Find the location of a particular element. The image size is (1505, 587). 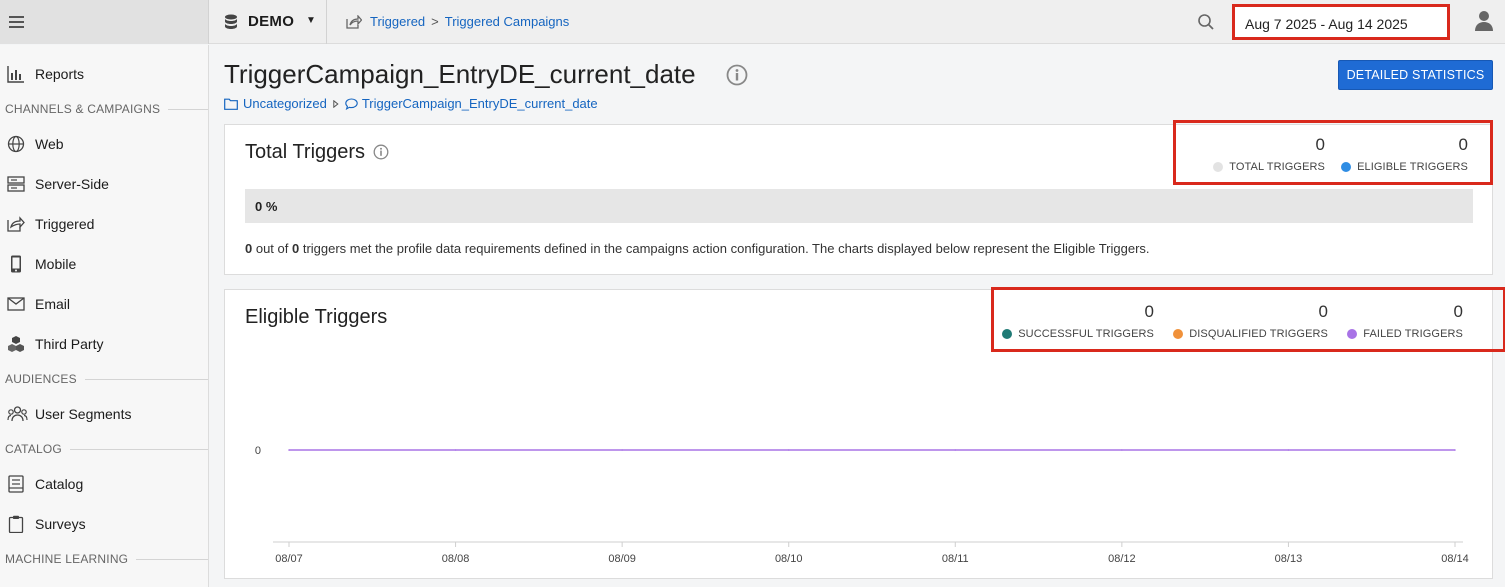

sidebar-item-label: Reports is located at coordinates (60, 74).